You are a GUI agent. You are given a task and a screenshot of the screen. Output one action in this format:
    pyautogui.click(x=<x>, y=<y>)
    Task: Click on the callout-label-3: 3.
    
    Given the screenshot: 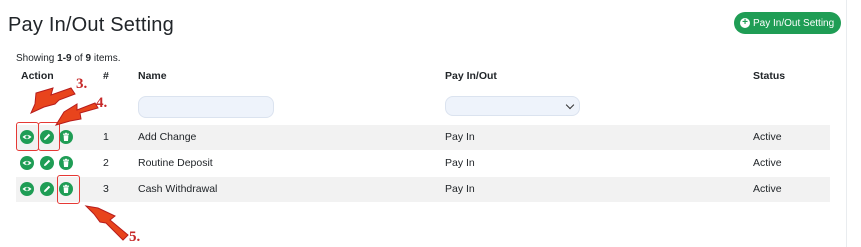 What is the action you would take?
    pyautogui.click(x=82, y=84)
    